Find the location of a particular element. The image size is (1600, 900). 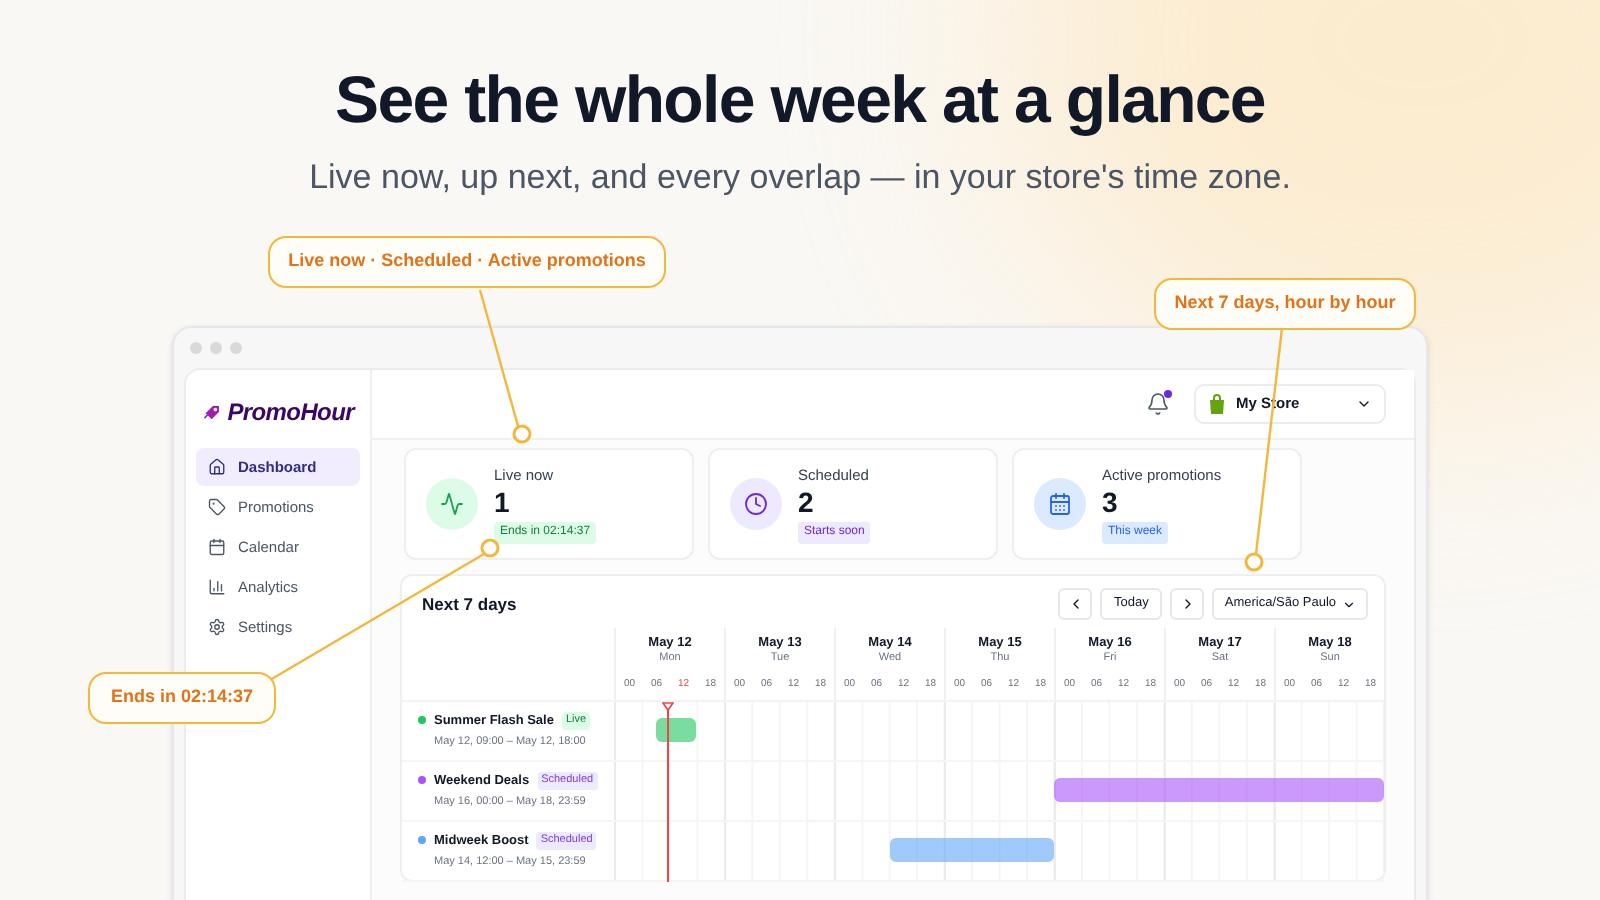

stat-value: 3 is located at coordinates (1110, 502).